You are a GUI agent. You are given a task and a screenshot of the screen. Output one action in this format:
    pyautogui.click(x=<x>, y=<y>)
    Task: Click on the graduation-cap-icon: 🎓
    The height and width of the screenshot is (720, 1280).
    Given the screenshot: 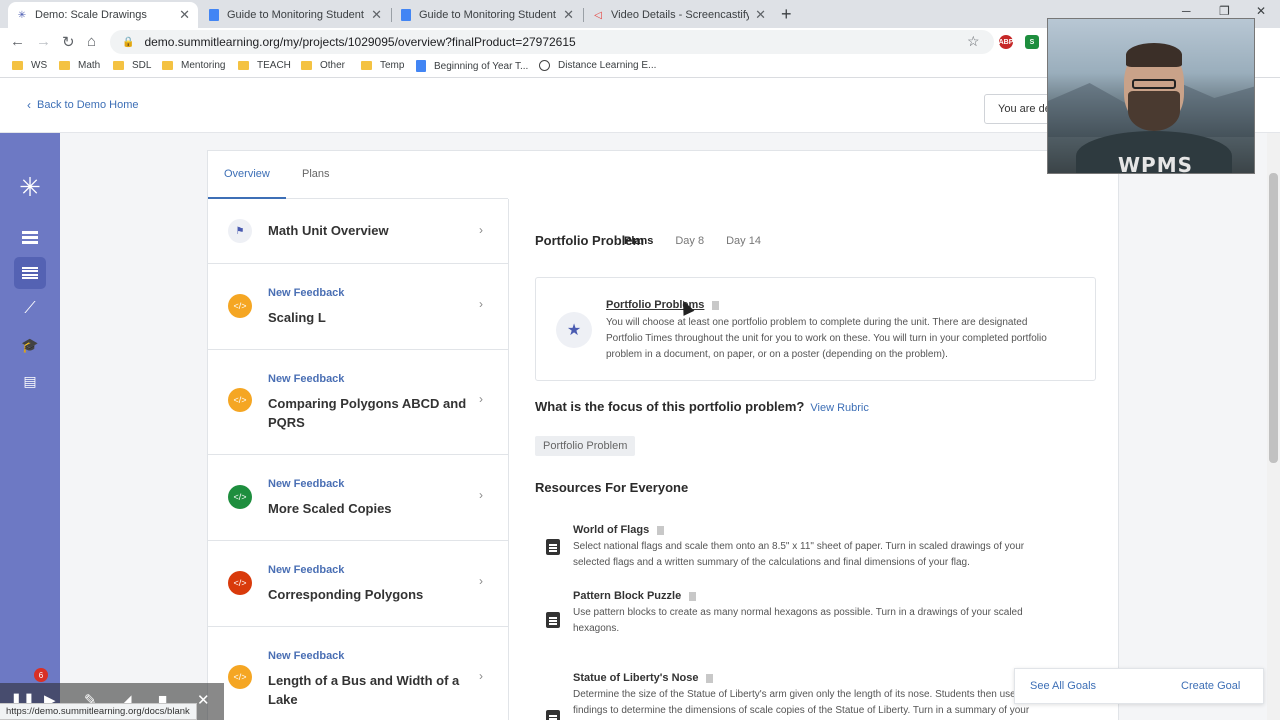 What is the action you would take?
    pyautogui.click(x=30, y=345)
    